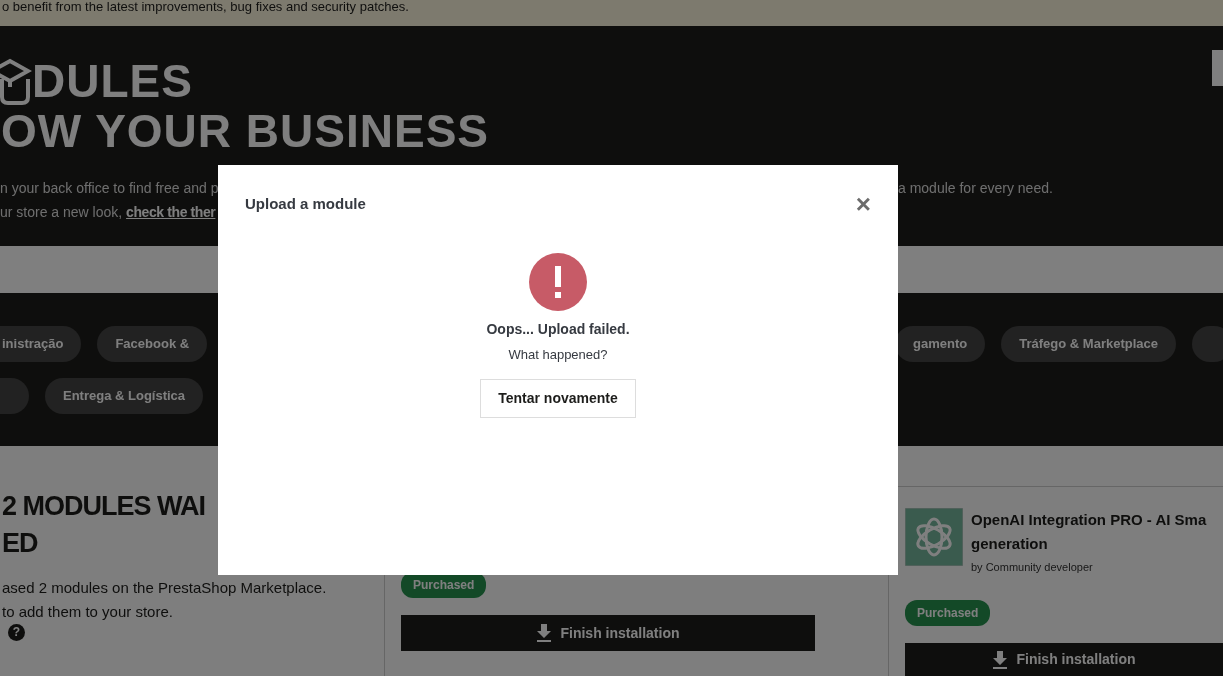 The height and width of the screenshot is (676, 1223). What do you see at coordinates (109, 188) in the screenshot?
I see `hero-description: n your back office to find free and p` at bounding box center [109, 188].